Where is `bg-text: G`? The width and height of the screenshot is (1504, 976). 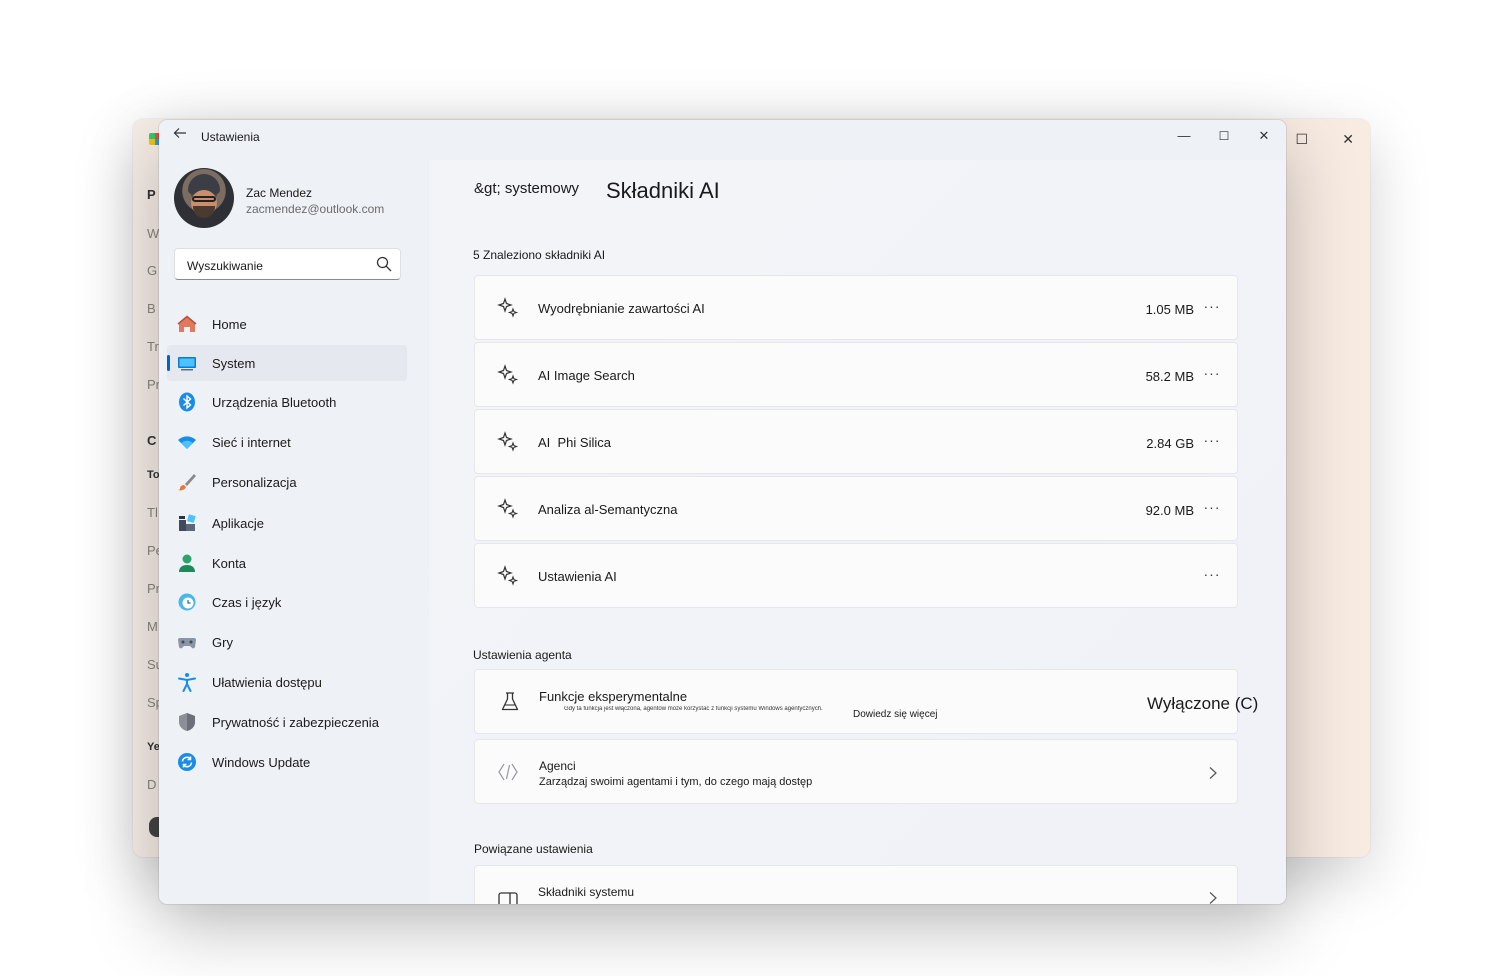
bg-text: G is located at coordinates (152, 270).